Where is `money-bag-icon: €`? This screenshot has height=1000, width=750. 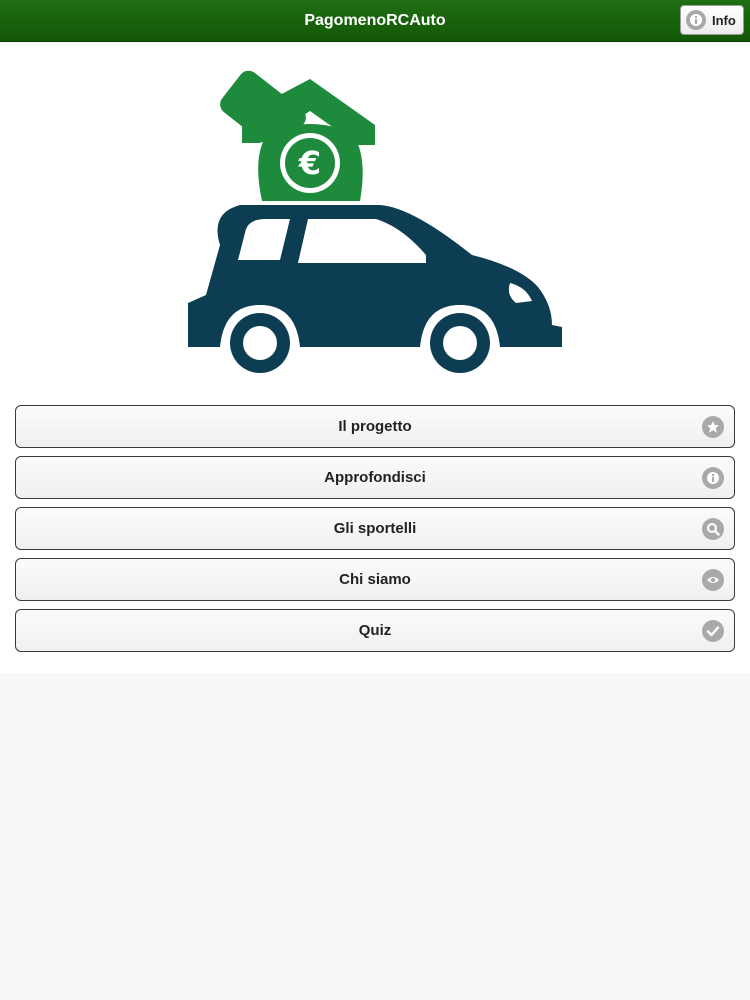 money-bag-icon: € is located at coordinates (297, 135).